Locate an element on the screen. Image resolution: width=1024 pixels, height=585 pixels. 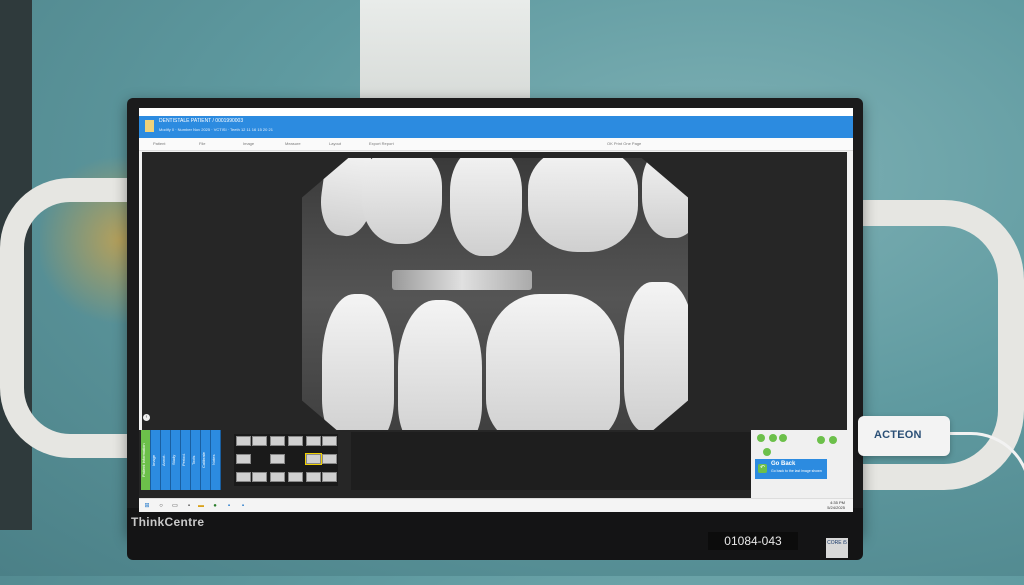
window-titlebar is located at coordinates (496, 112).